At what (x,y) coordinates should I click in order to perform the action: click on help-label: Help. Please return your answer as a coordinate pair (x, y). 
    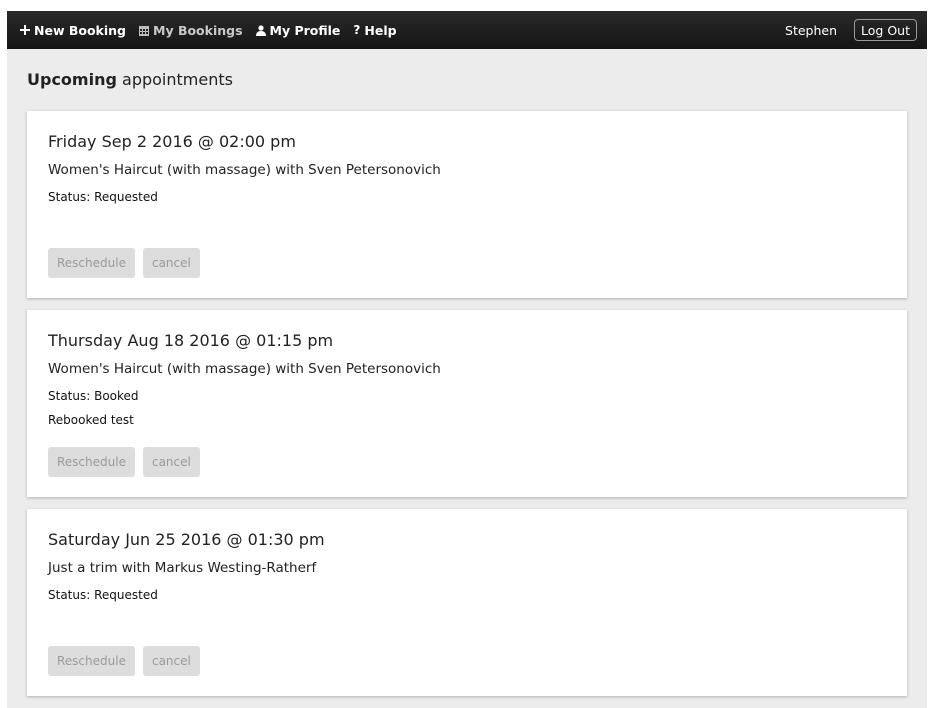
    Looking at the image, I should click on (380, 30).